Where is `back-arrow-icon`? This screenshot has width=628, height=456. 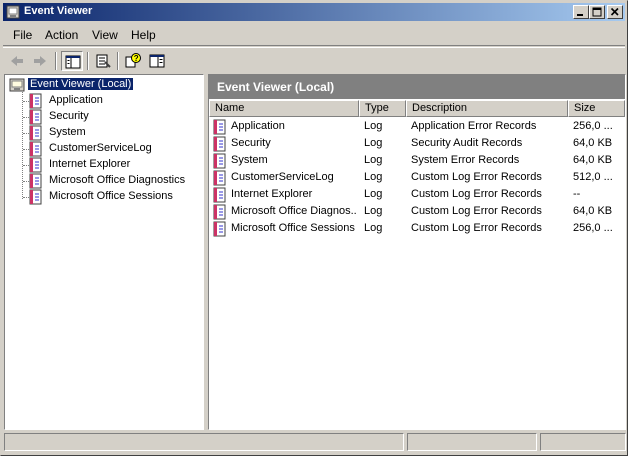
back-arrow-icon is located at coordinates (17, 61).